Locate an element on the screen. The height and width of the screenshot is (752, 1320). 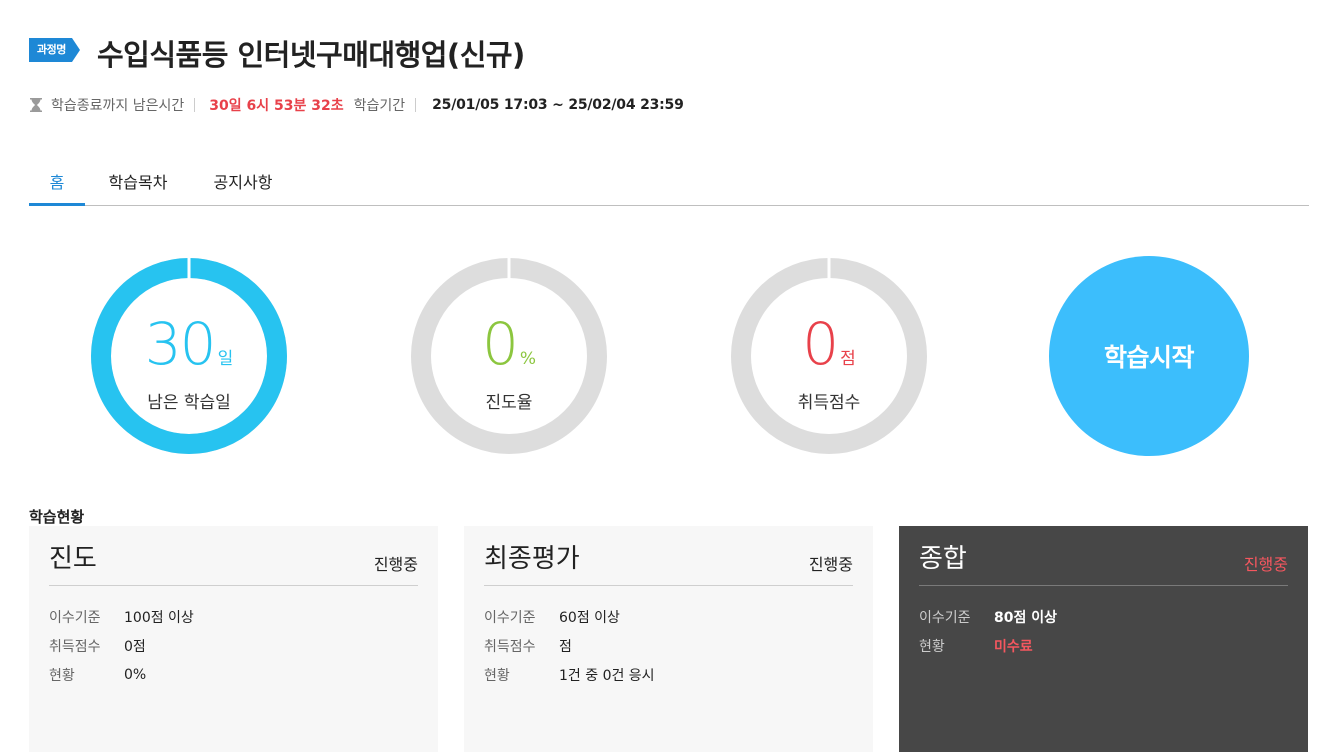
card-row: 취득점수 점 is located at coordinates (668, 645).